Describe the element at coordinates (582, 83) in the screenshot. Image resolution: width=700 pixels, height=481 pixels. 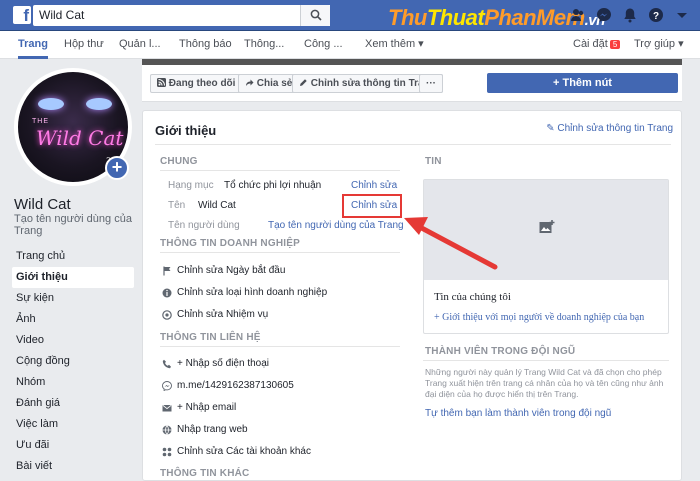
I see `add-button: + Thêm nút` at that location.